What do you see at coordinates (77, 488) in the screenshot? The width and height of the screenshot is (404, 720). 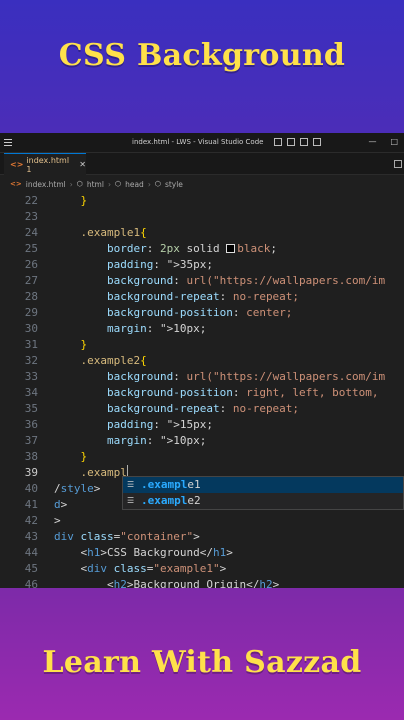 I see `code-text: /style>` at bounding box center [77, 488].